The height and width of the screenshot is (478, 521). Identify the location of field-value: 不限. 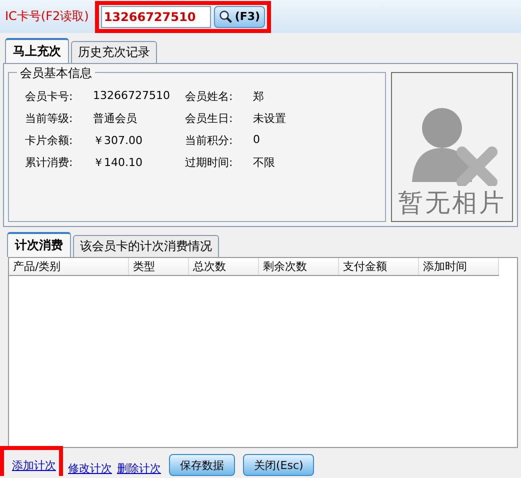
(264, 162).